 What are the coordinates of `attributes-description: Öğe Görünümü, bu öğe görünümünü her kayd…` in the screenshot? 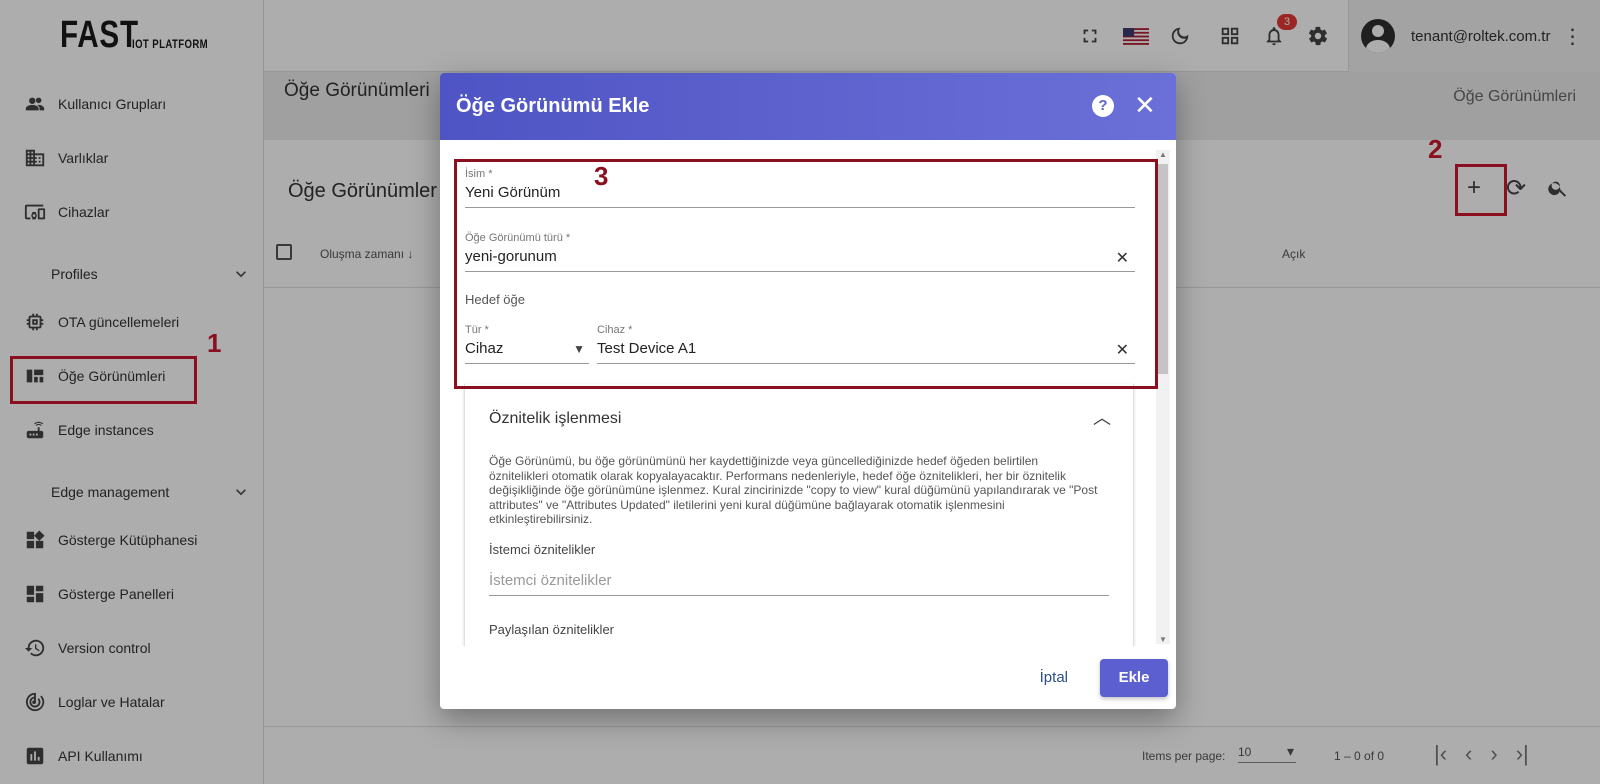 It's located at (793, 490).